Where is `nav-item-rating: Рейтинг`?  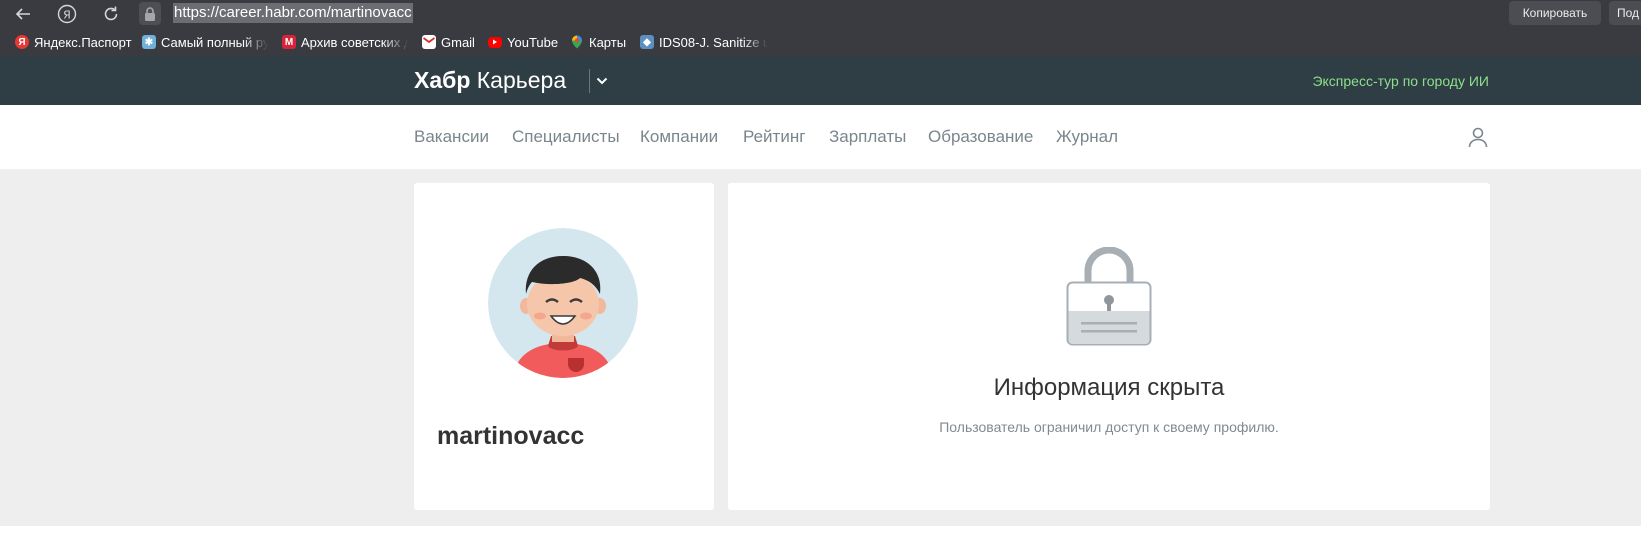
nav-item-rating: Рейтинг is located at coordinates (774, 137).